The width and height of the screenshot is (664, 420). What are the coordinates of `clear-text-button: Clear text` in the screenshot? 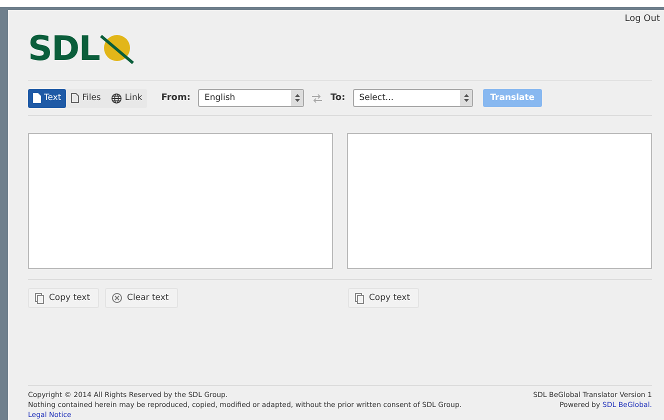 It's located at (141, 298).